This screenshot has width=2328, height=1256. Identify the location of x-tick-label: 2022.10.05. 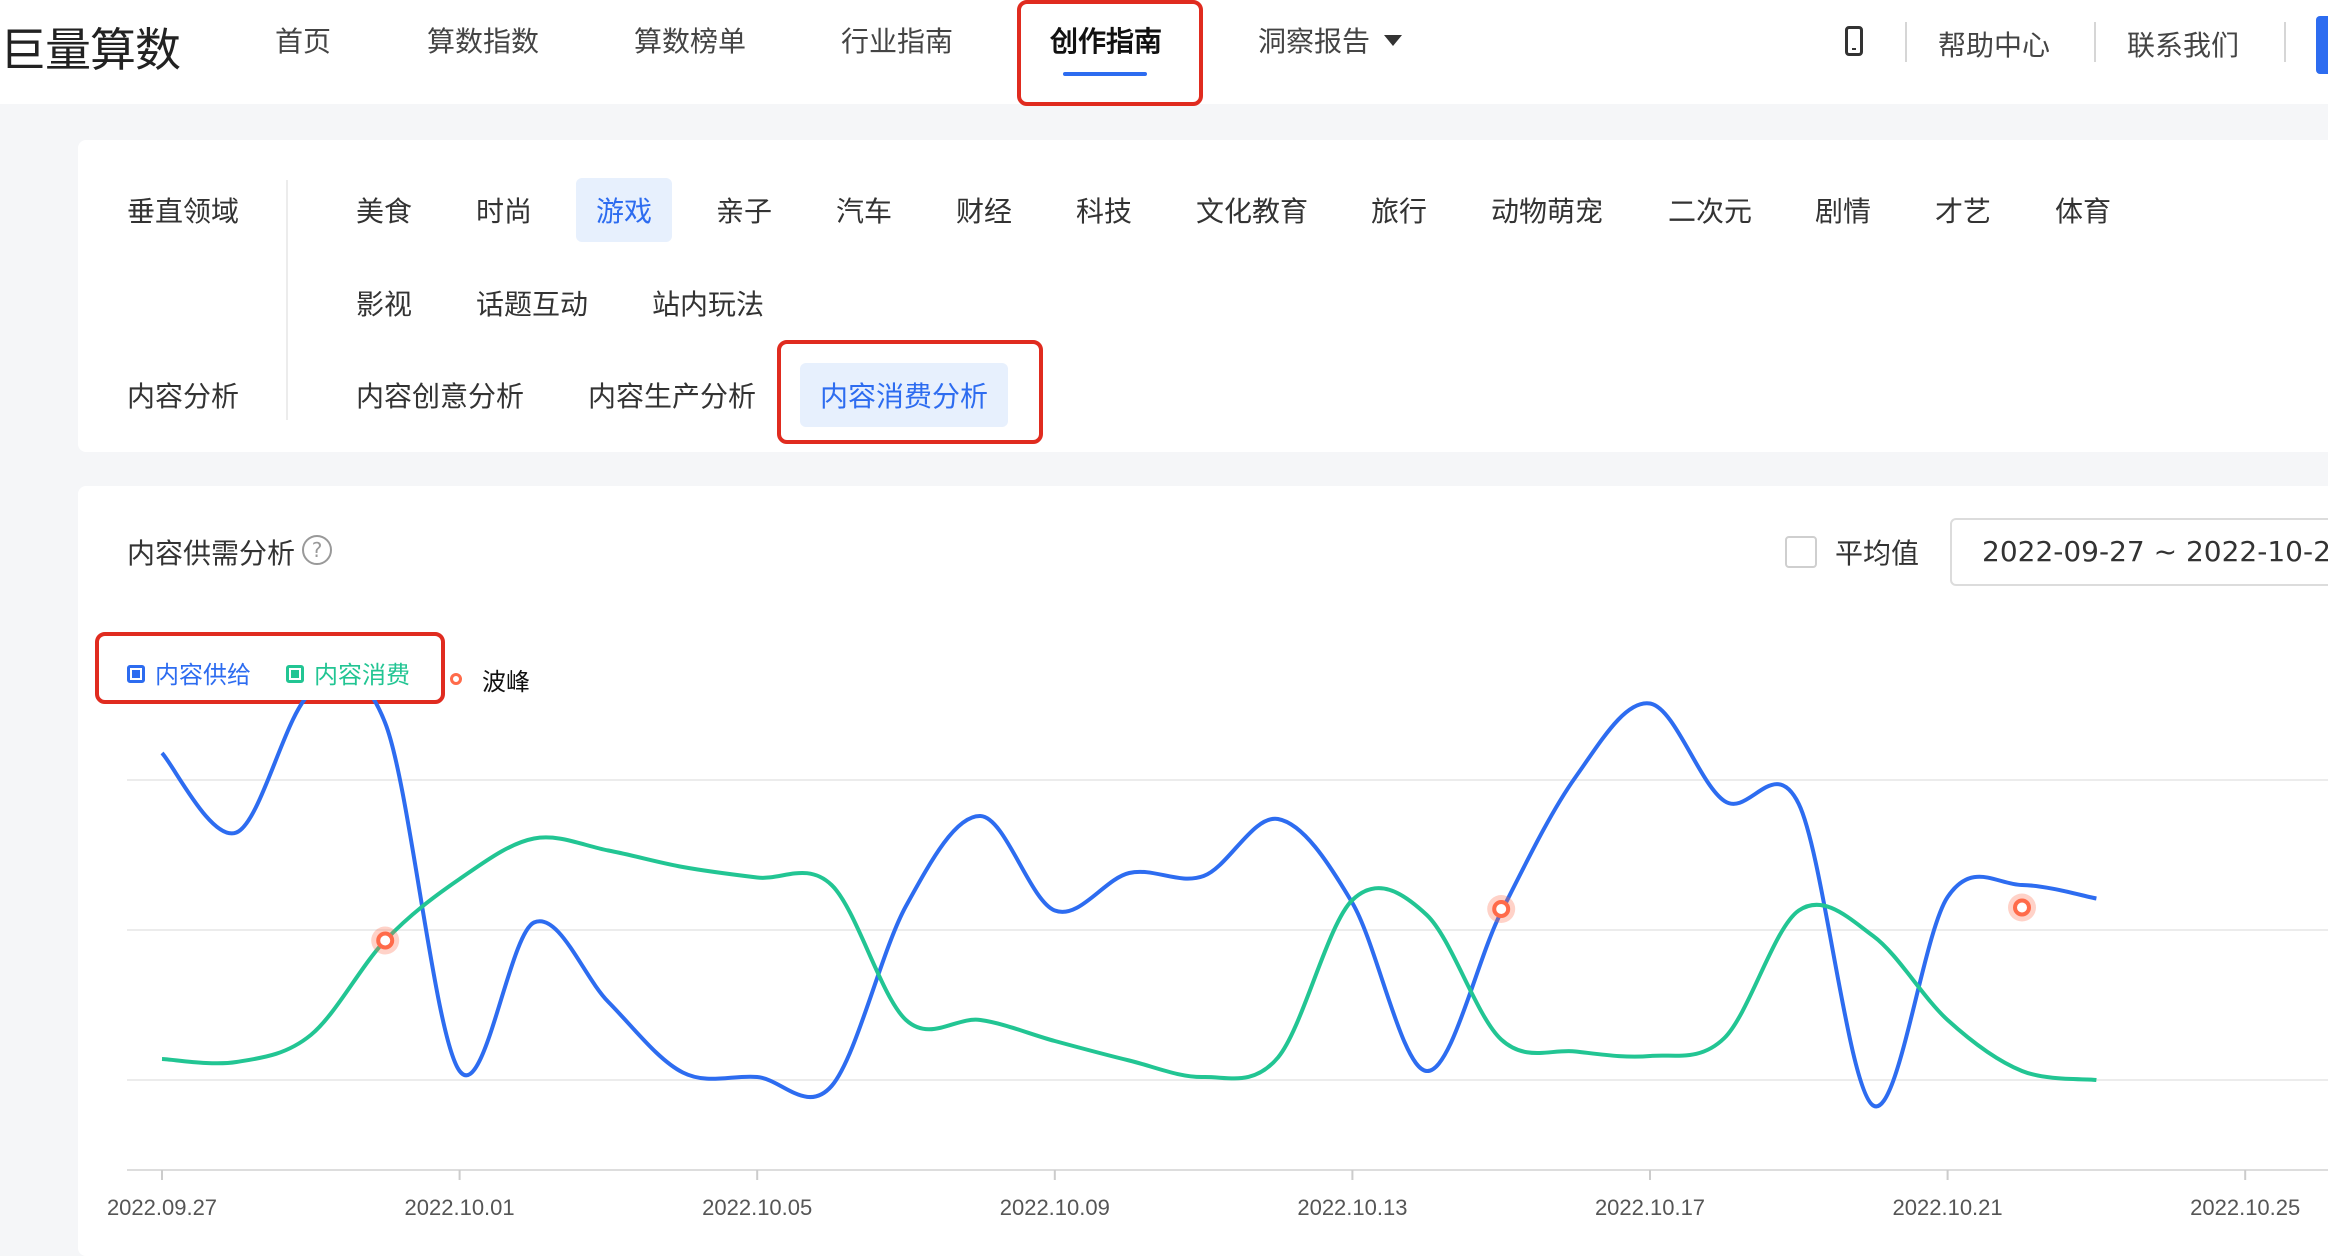
(757, 1207).